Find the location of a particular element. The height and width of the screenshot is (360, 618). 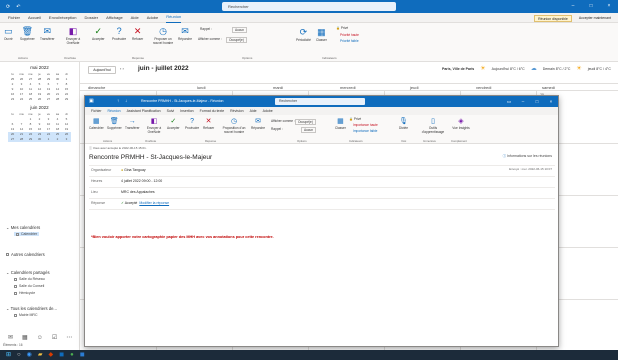

calendar-item: Calendrier is located at coordinates (27, 234).